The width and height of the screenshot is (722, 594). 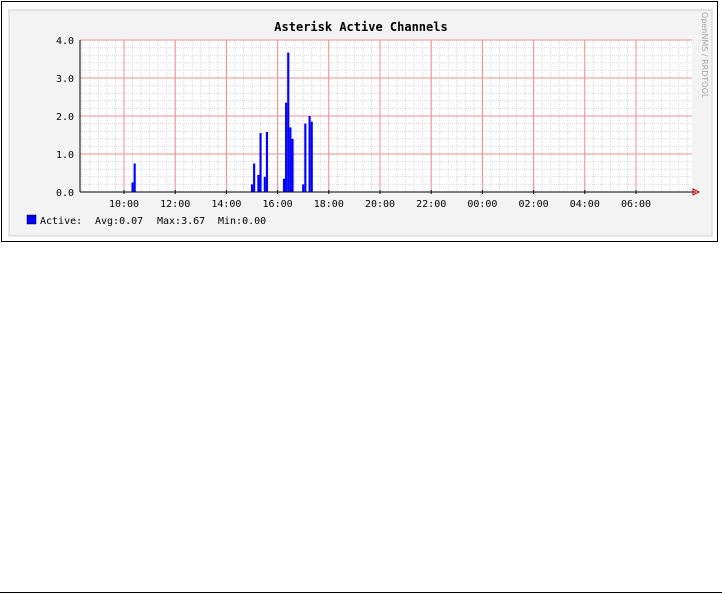 What do you see at coordinates (119, 221) in the screenshot?
I see `legend-avg: Avg:0.07` at bounding box center [119, 221].